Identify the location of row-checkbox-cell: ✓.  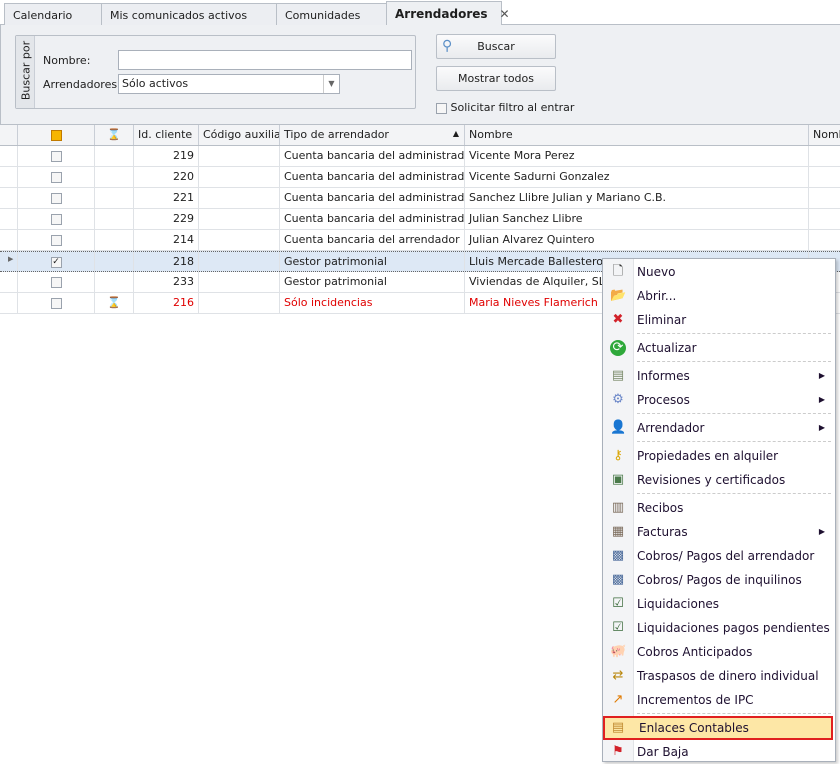
(56, 261).